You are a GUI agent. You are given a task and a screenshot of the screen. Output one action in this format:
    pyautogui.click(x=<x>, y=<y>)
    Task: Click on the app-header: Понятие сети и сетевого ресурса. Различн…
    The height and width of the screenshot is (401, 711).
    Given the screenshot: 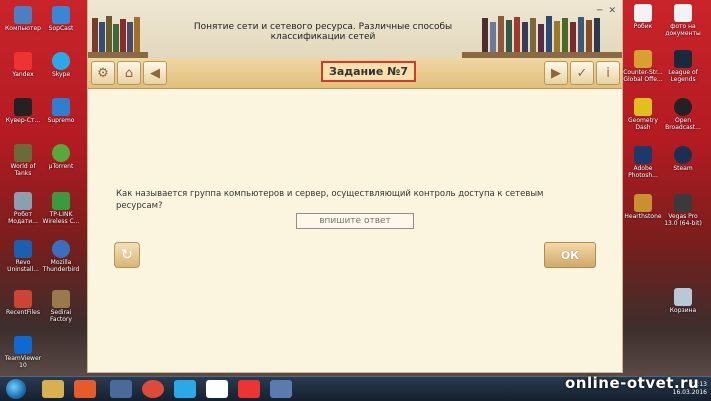 What is the action you would take?
    pyautogui.click(x=355, y=29)
    